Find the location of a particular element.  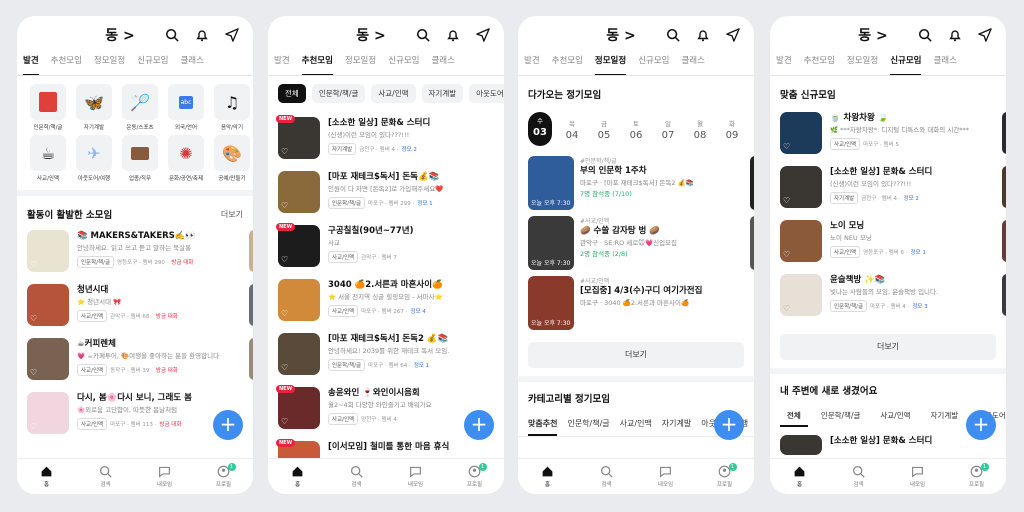

category-craft: 🎨 공예/만들기 is located at coordinates (232, 158).